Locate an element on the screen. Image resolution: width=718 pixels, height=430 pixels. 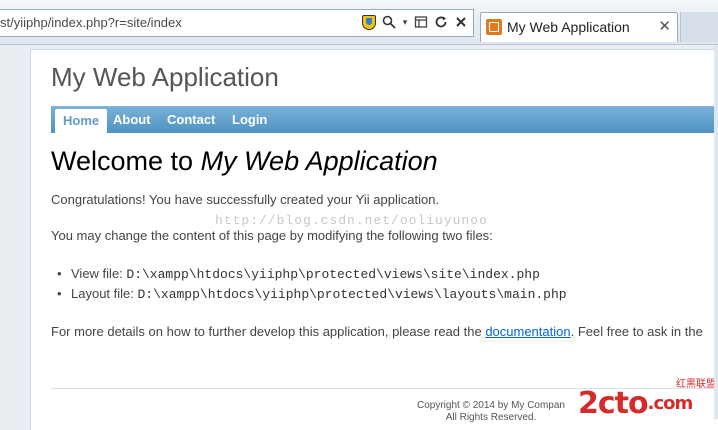
shield-icon is located at coordinates (369, 22).